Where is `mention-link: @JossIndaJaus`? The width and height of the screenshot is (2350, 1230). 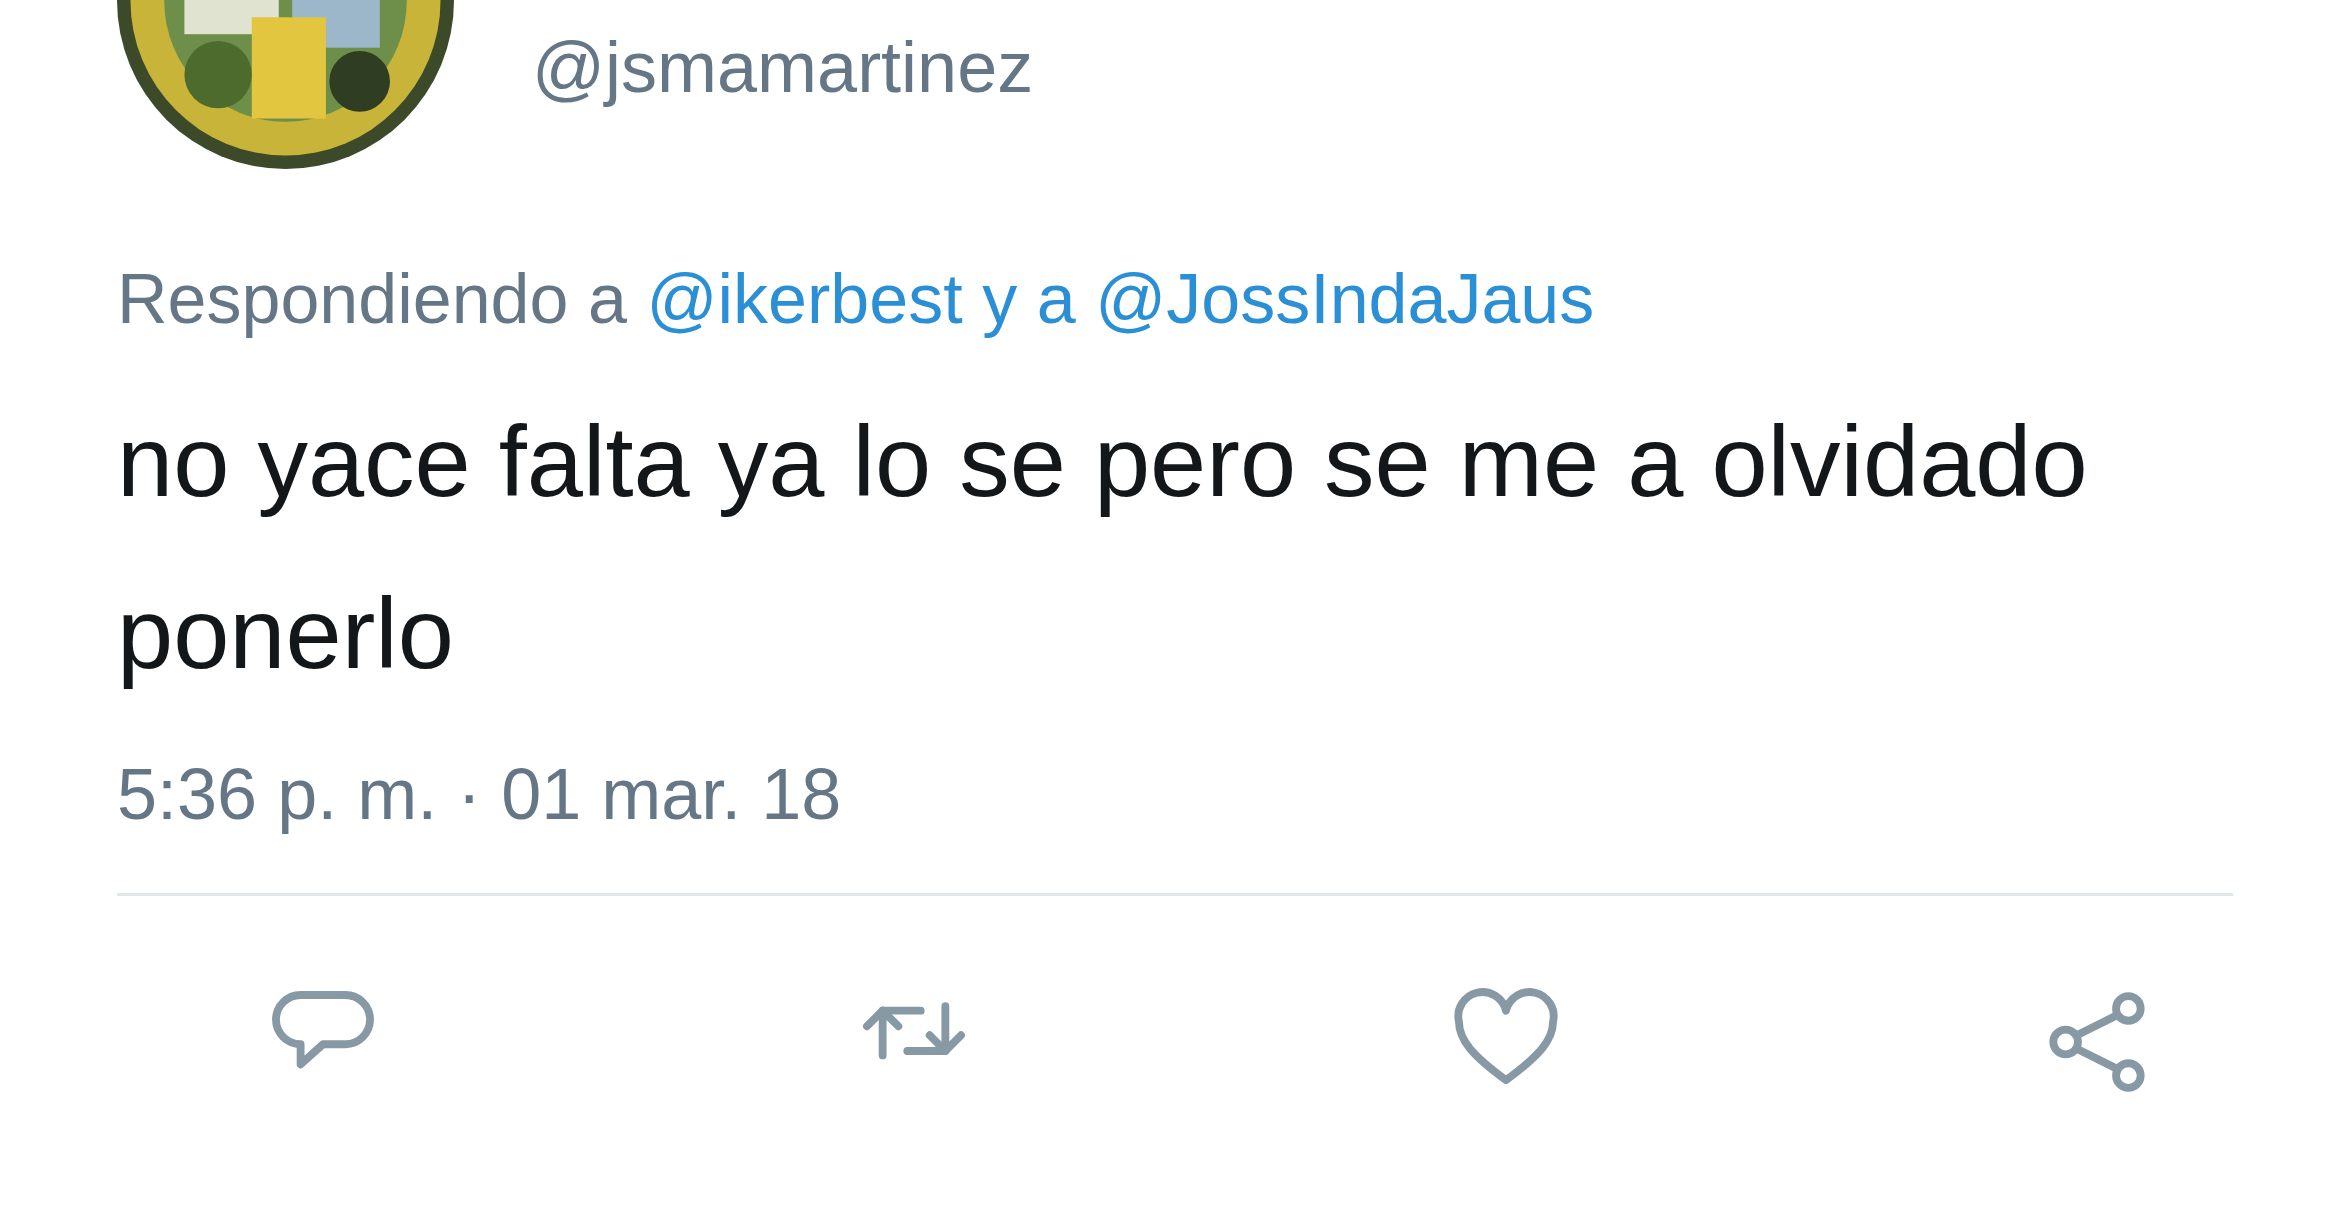 mention-link: @JossIndaJaus is located at coordinates (1345, 299).